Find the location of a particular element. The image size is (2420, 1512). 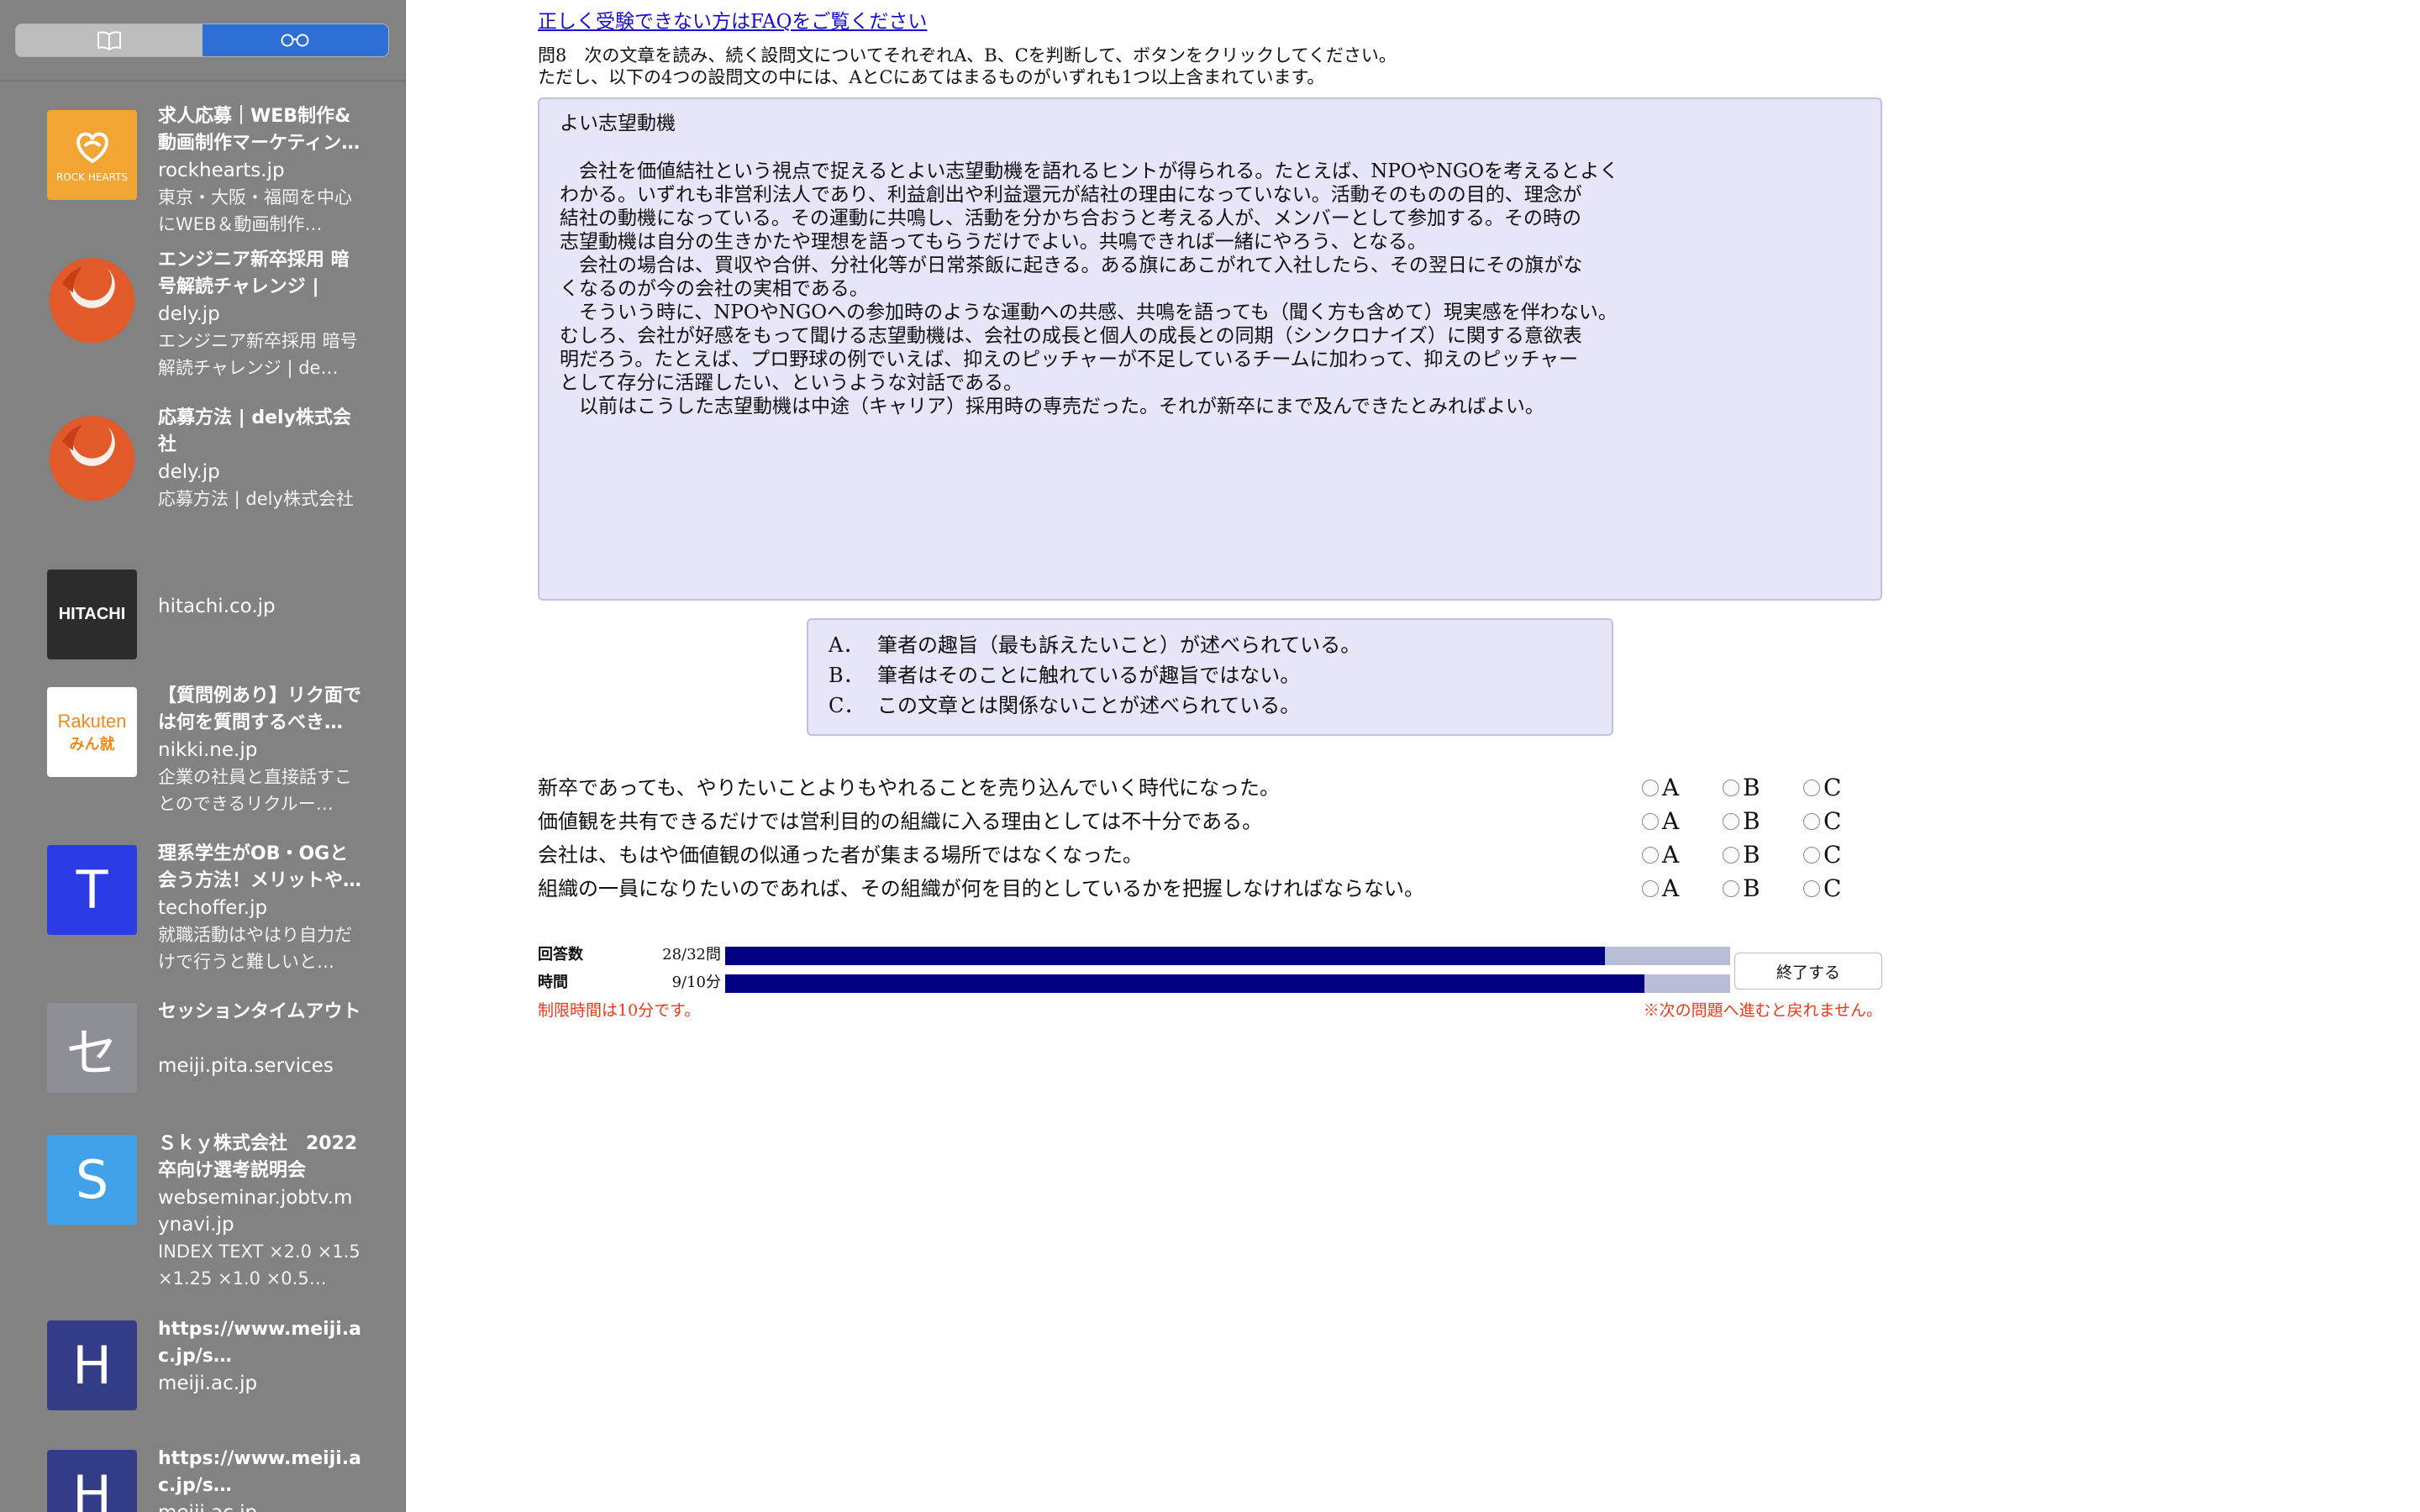

thumb-text: Rakuten is located at coordinates (92, 721).